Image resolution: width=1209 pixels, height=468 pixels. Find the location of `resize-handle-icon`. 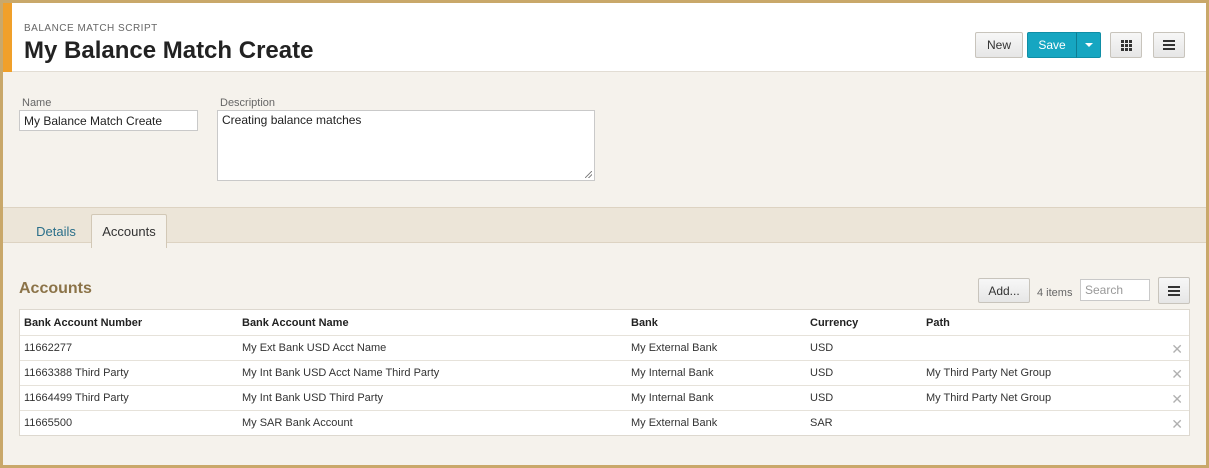

resize-handle-icon is located at coordinates (588, 174).